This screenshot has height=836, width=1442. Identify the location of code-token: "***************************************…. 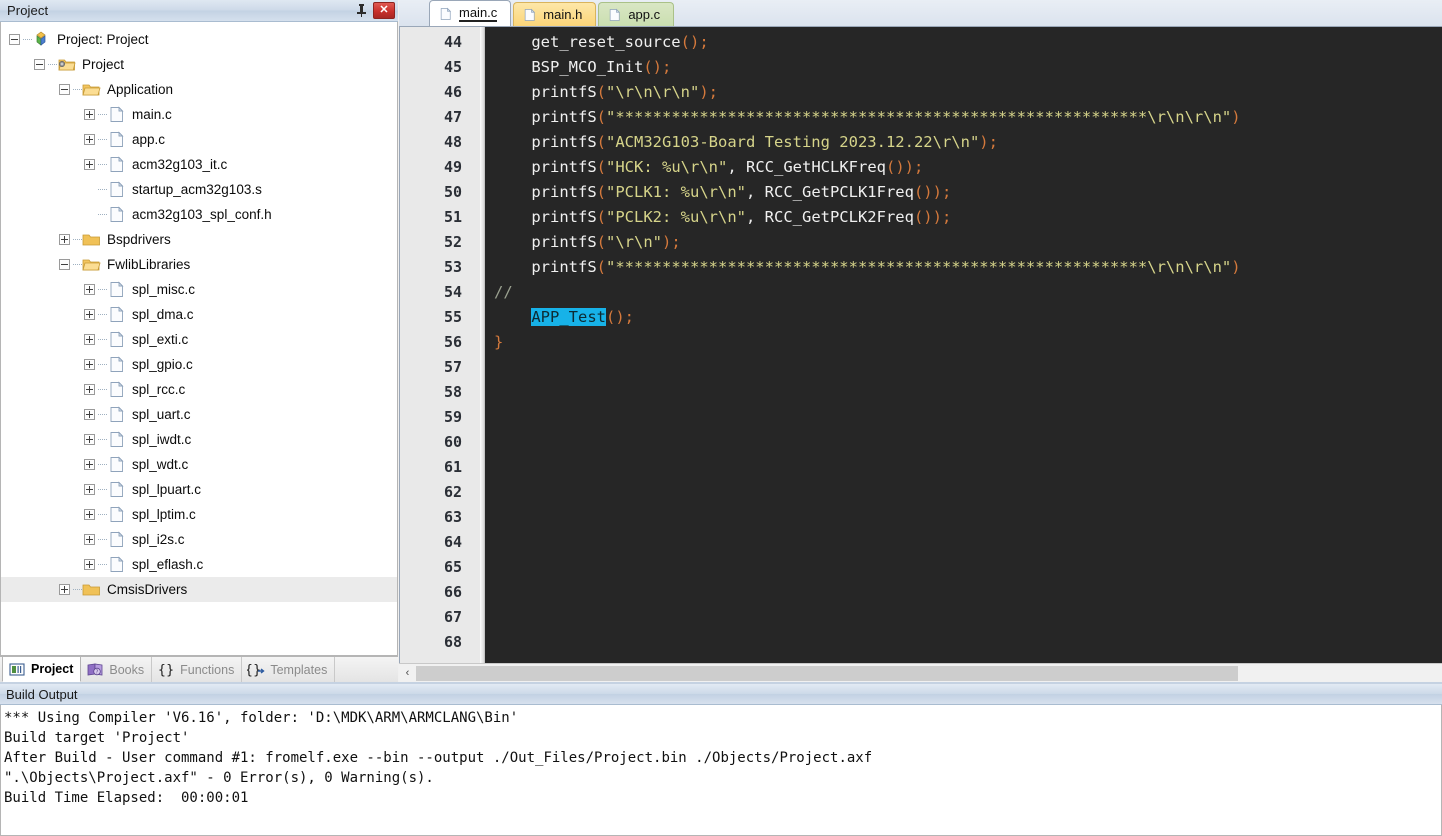
(919, 267).